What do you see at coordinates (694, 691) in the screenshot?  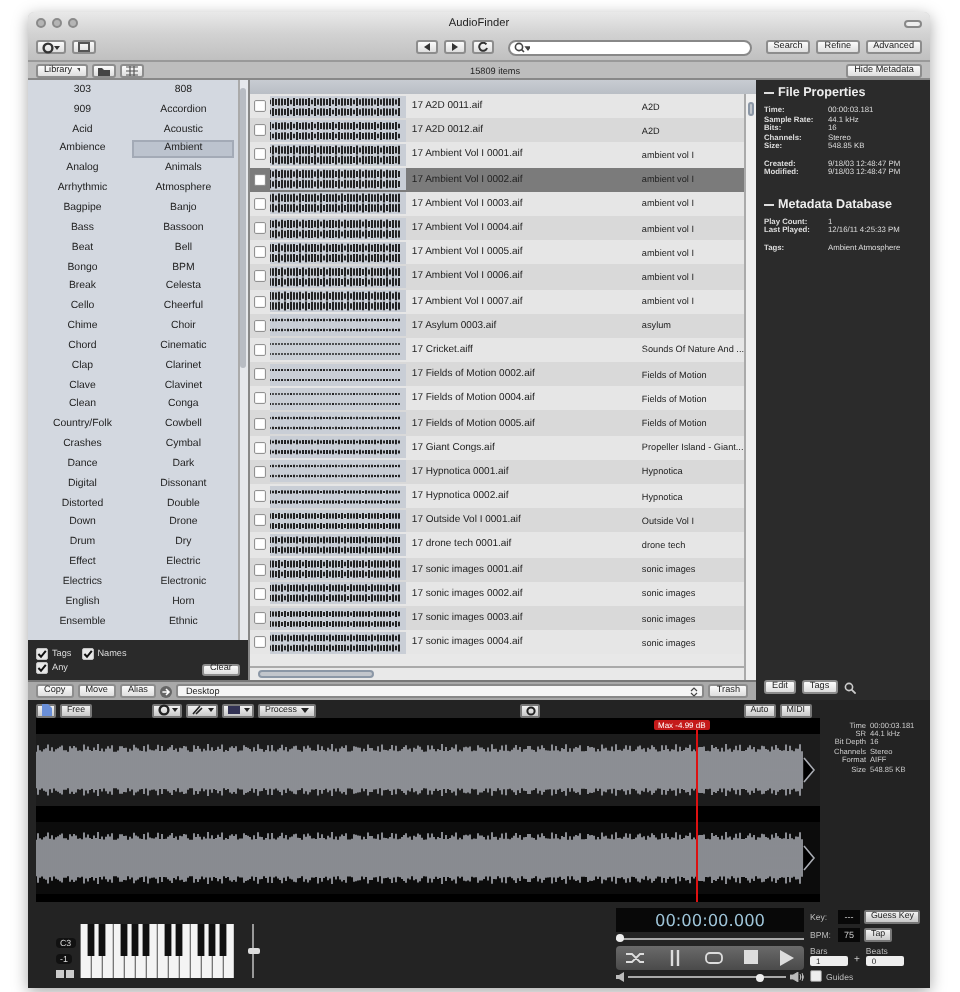 I see `stepper-arrows-icon` at bounding box center [694, 691].